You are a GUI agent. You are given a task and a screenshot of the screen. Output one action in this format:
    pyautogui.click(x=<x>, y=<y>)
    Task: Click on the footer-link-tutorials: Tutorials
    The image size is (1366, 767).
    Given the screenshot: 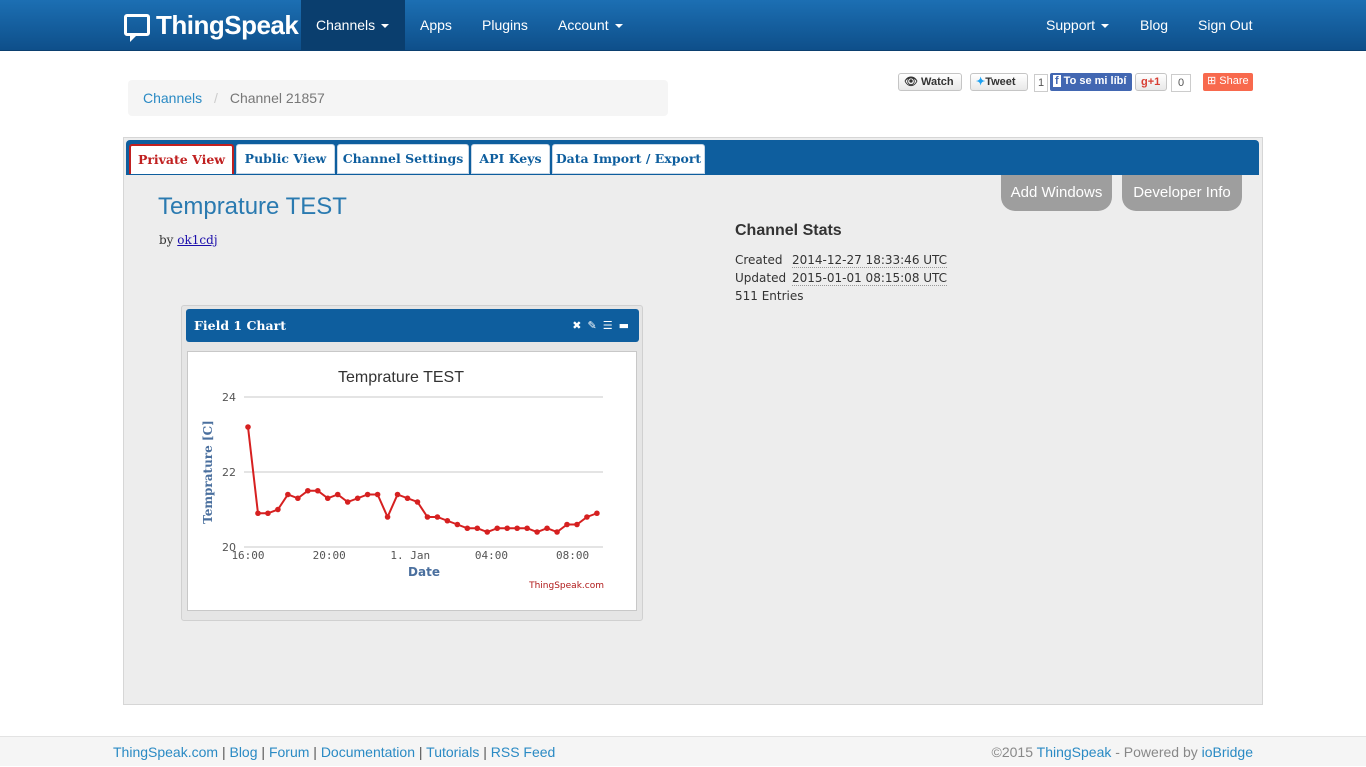 What is the action you would take?
    pyautogui.click(x=452, y=752)
    